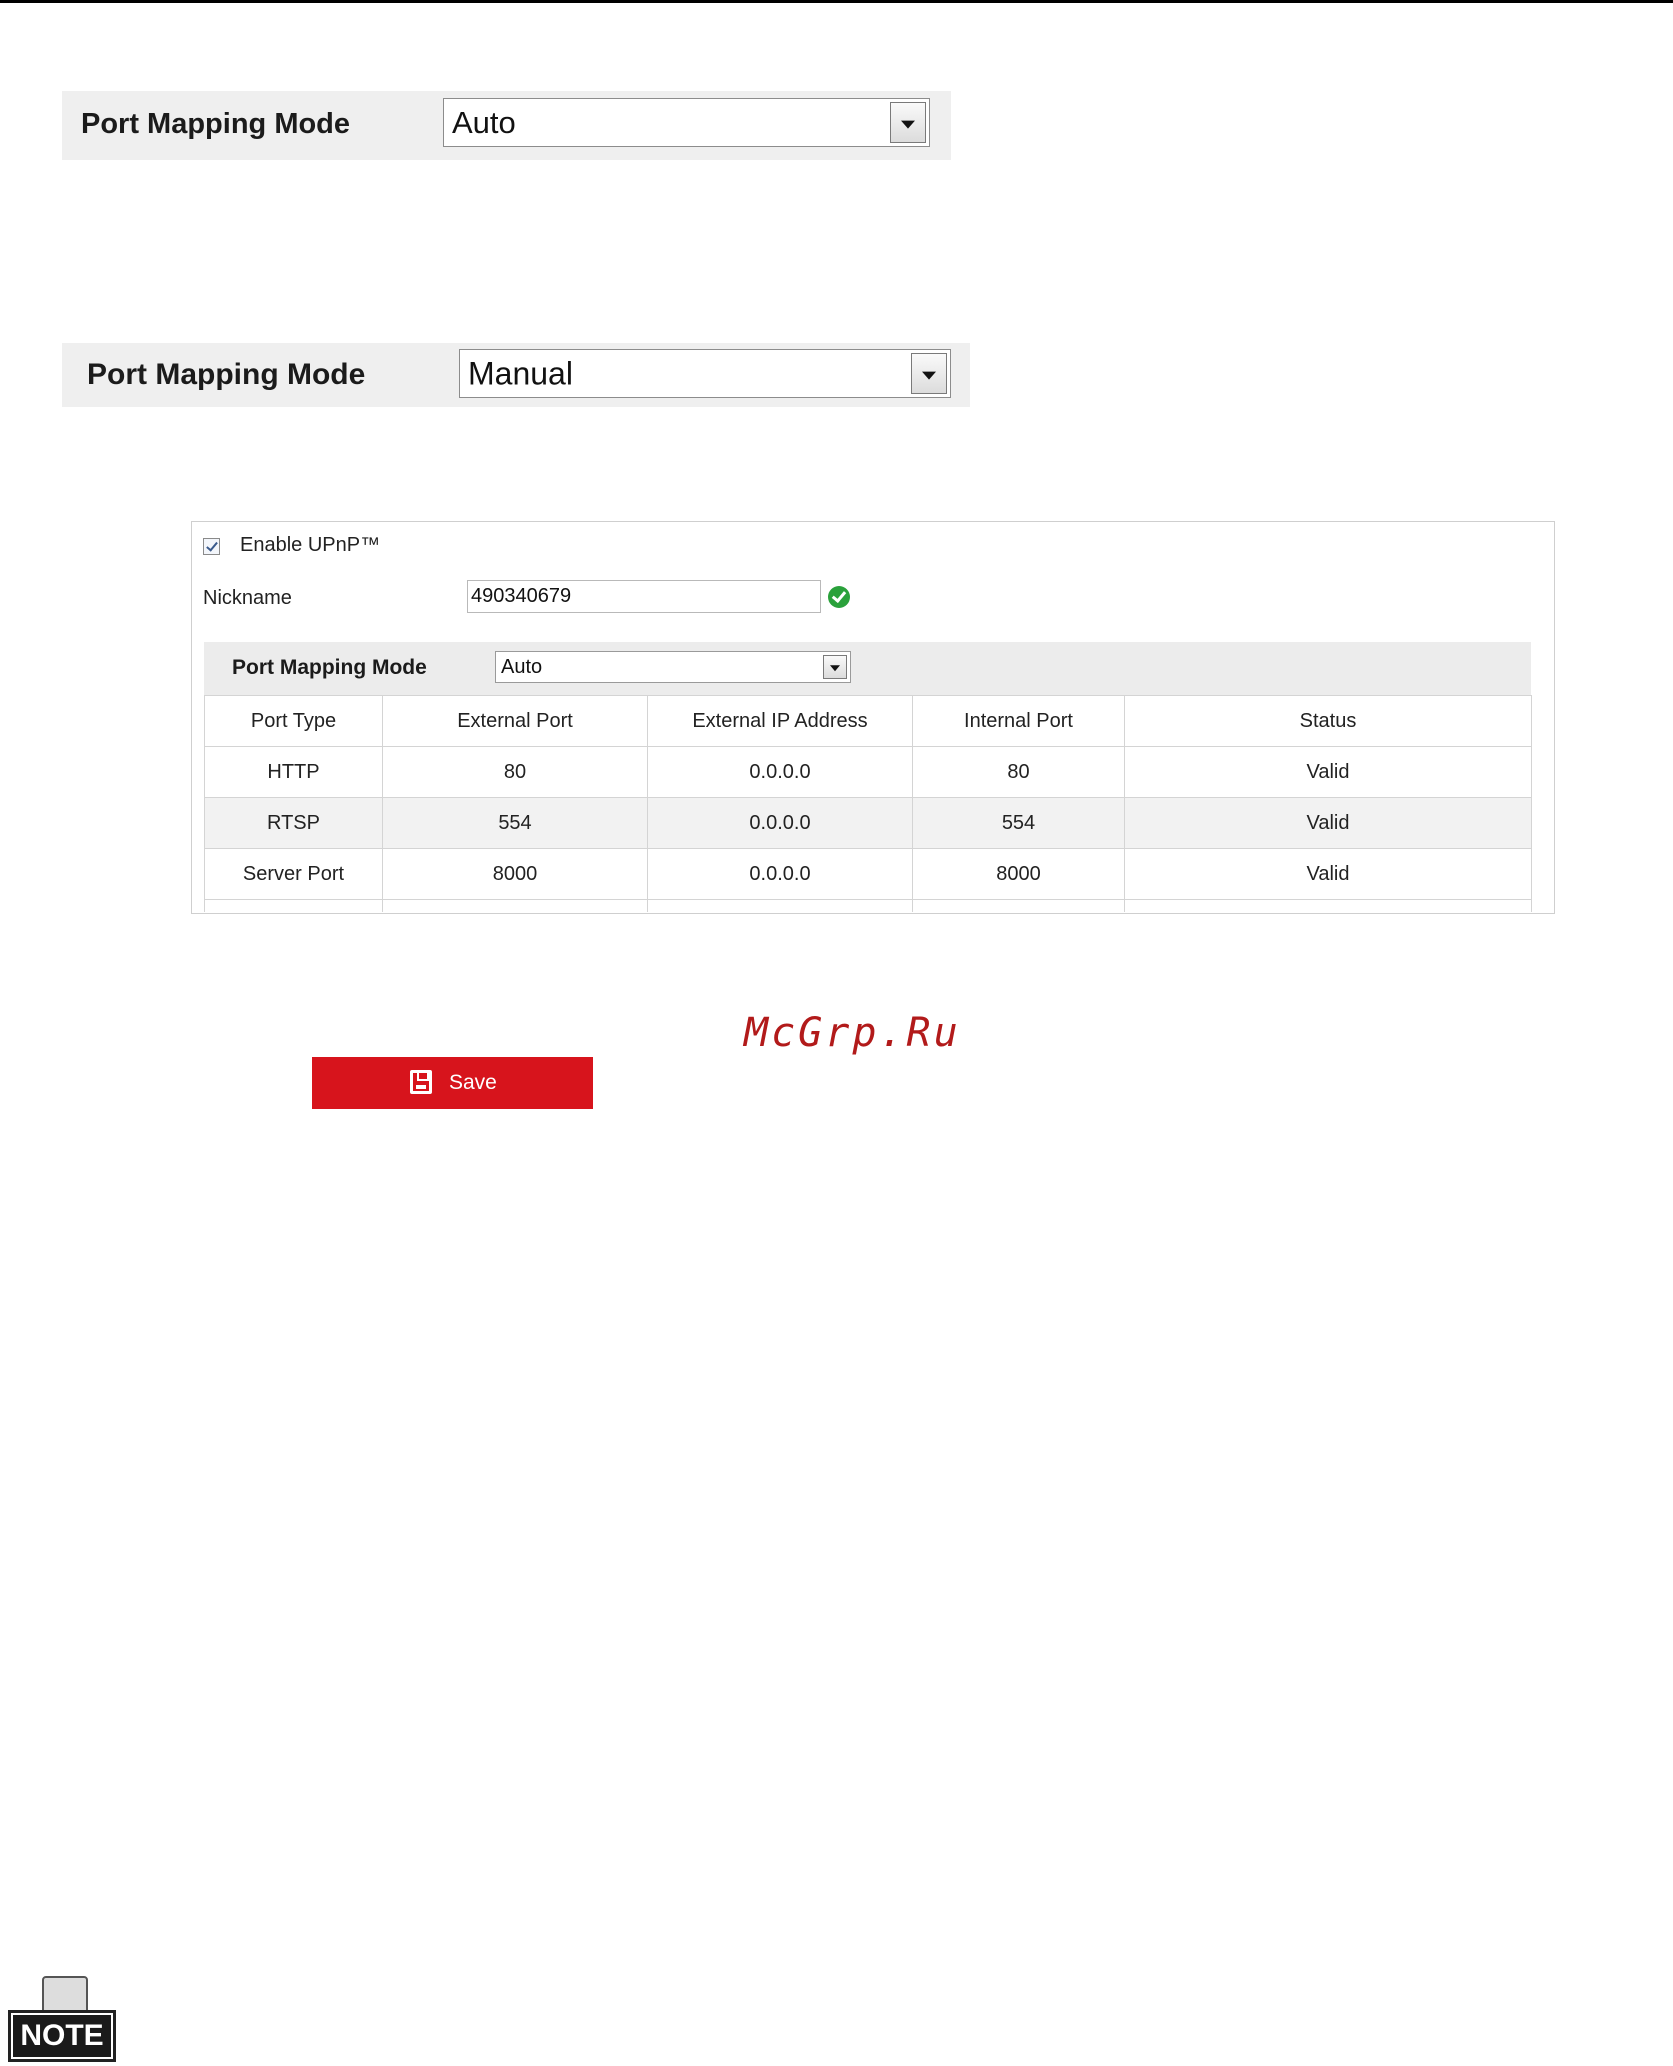 This screenshot has height=2066, width=1673. Describe the element at coordinates (515, 772) in the screenshot. I see `external-port-cell: 80` at that location.